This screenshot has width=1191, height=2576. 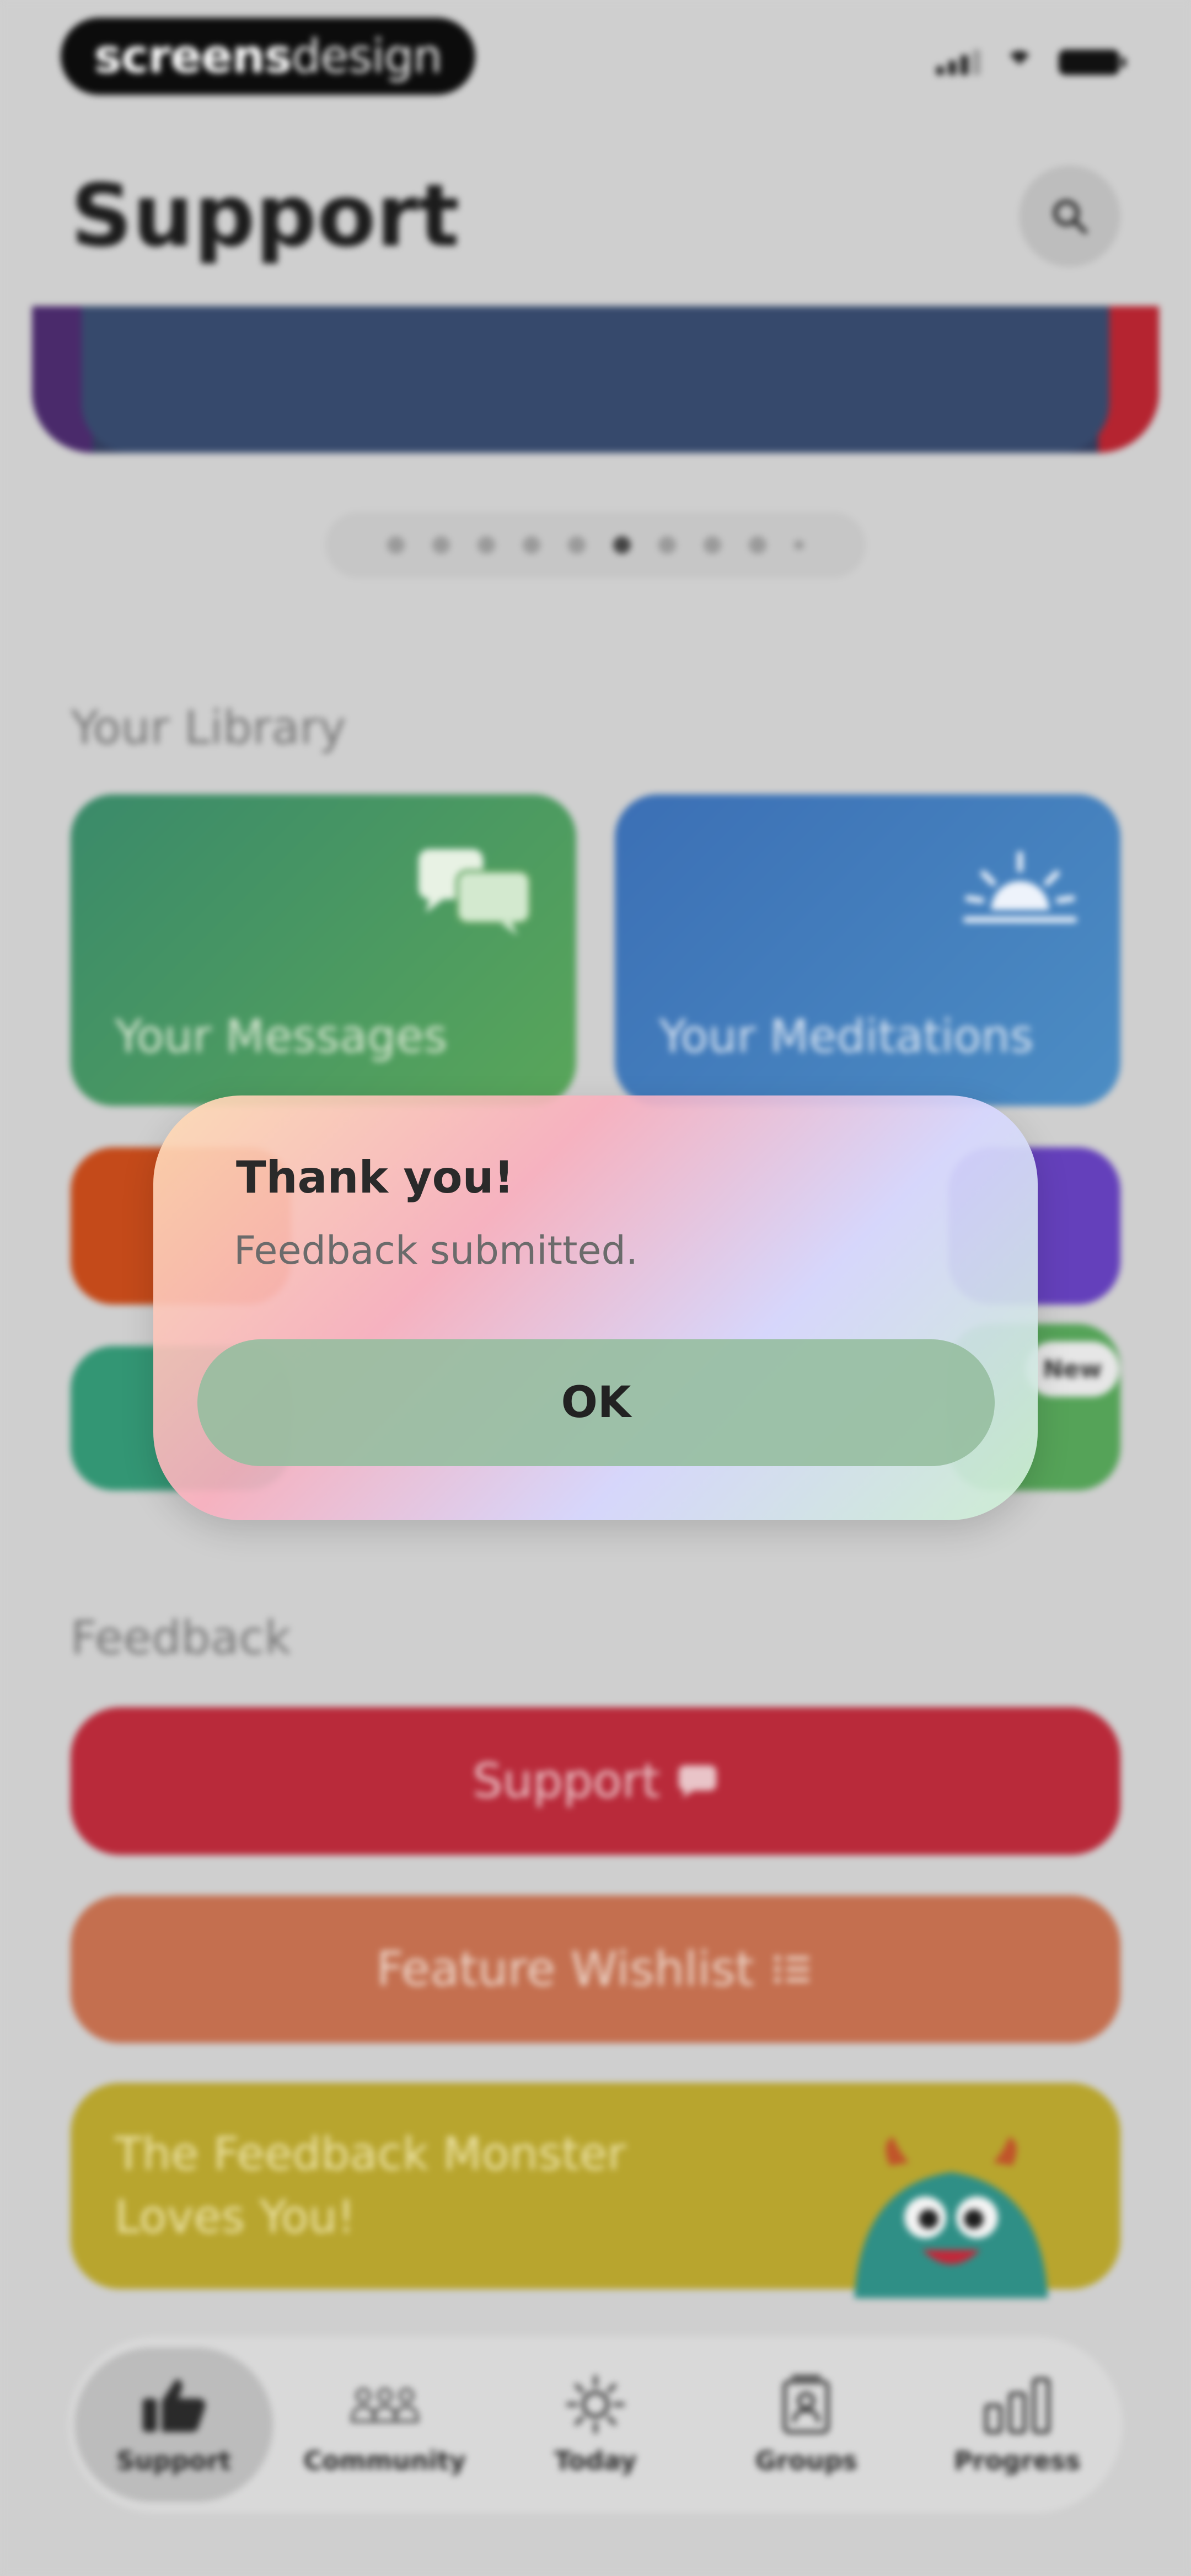 I want to click on community-icon, so click(x=385, y=2405).